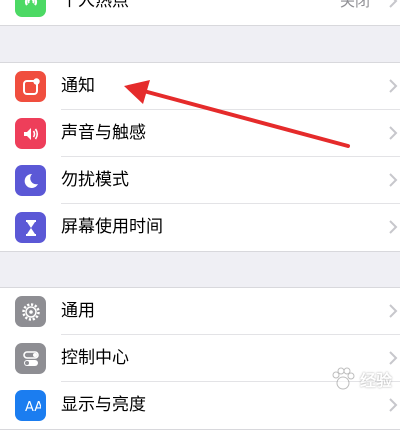  Describe the element at coordinates (375, 380) in the screenshot. I see `watermark-text: 经验` at that location.